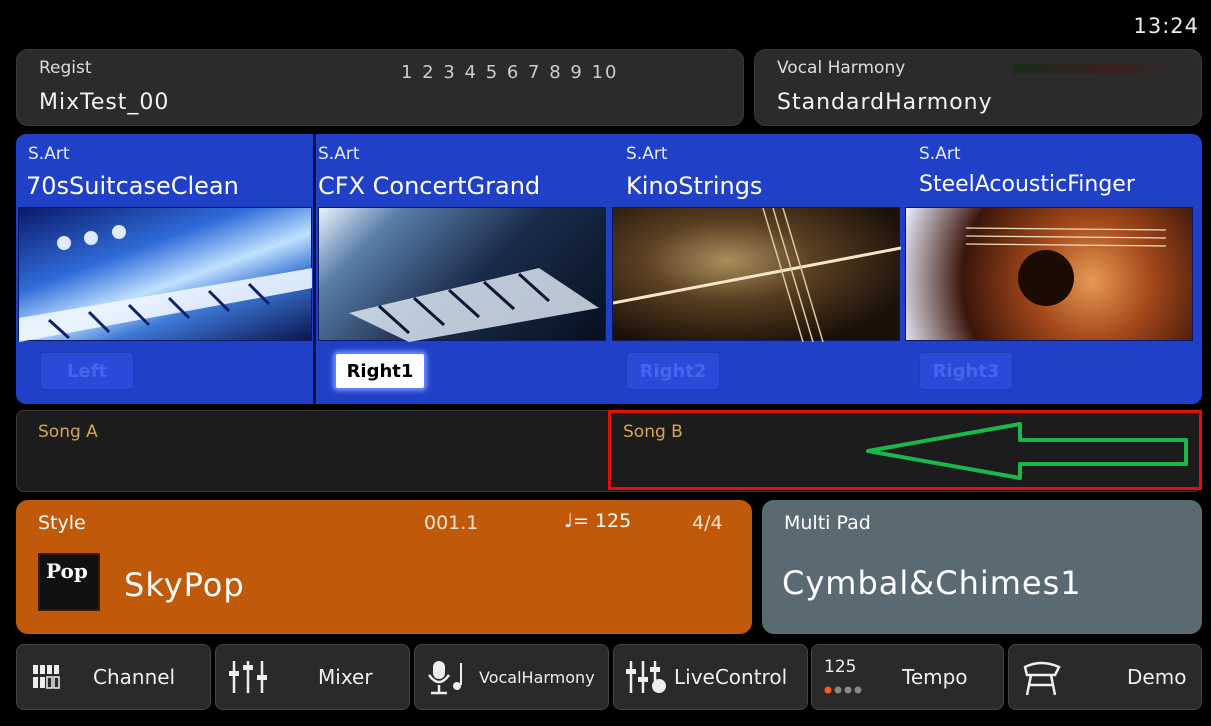 The width and height of the screenshot is (1211, 726). I want to click on style-label: Style, so click(62, 523).